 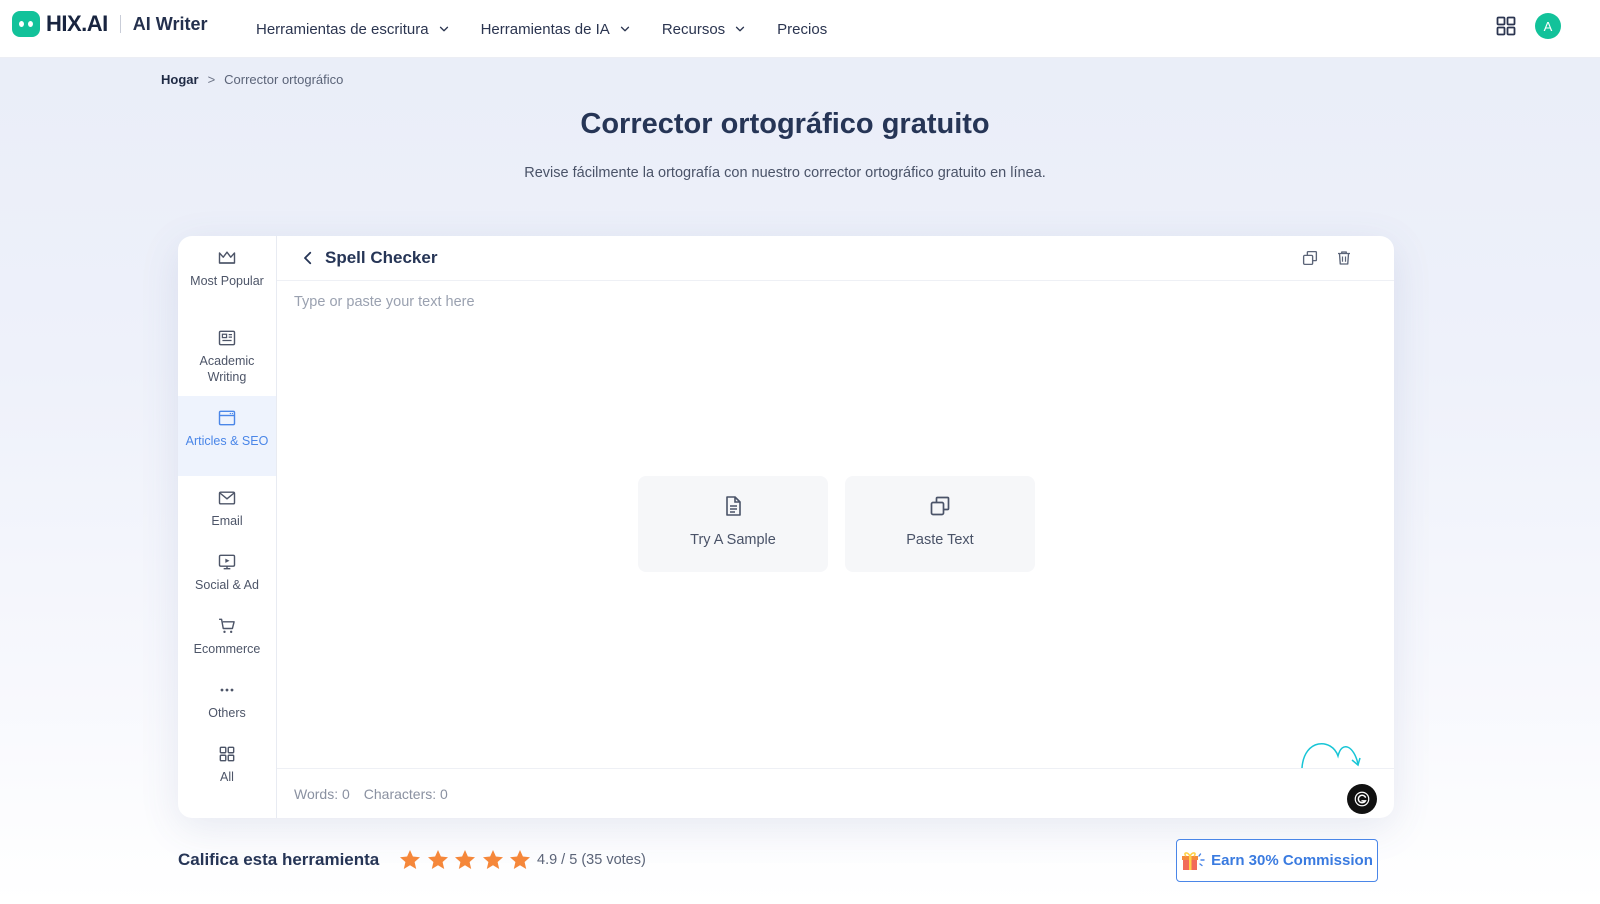 I want to click on page-title: Corrector ortográfico gratuito, so click(x=785, y=124).